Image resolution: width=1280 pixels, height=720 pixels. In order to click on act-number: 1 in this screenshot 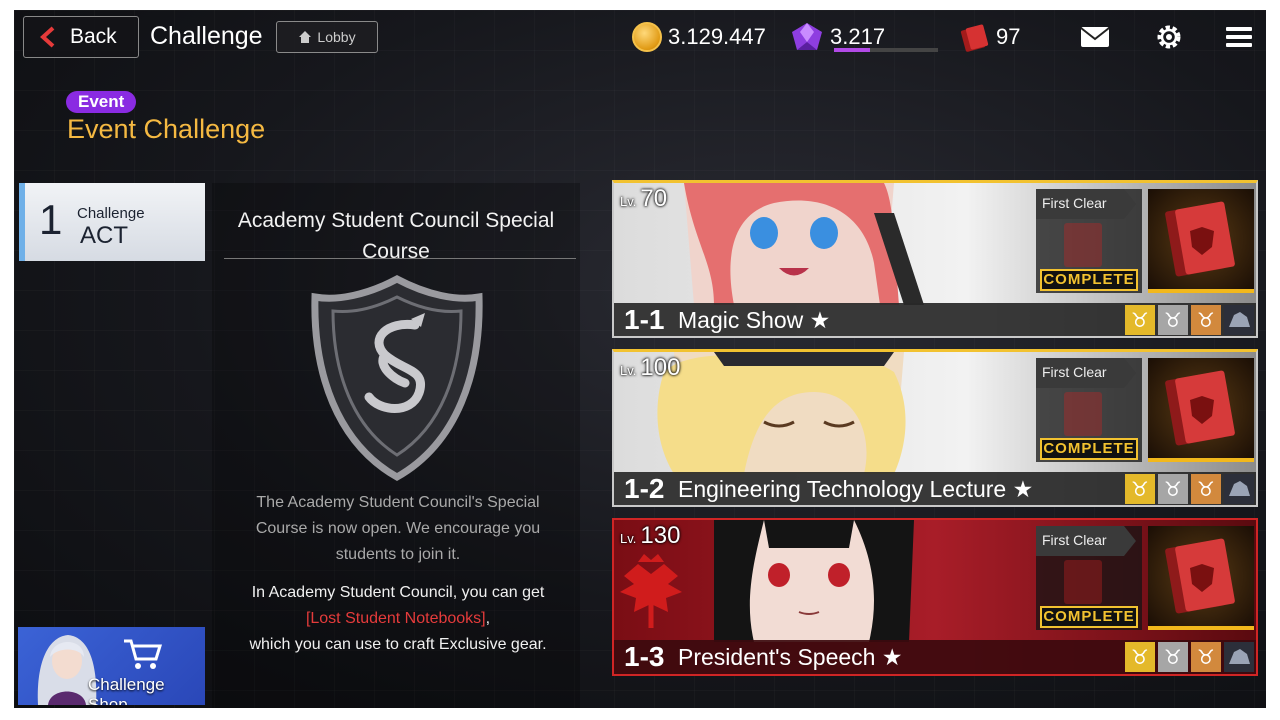, I will do `click(51, 219)`.